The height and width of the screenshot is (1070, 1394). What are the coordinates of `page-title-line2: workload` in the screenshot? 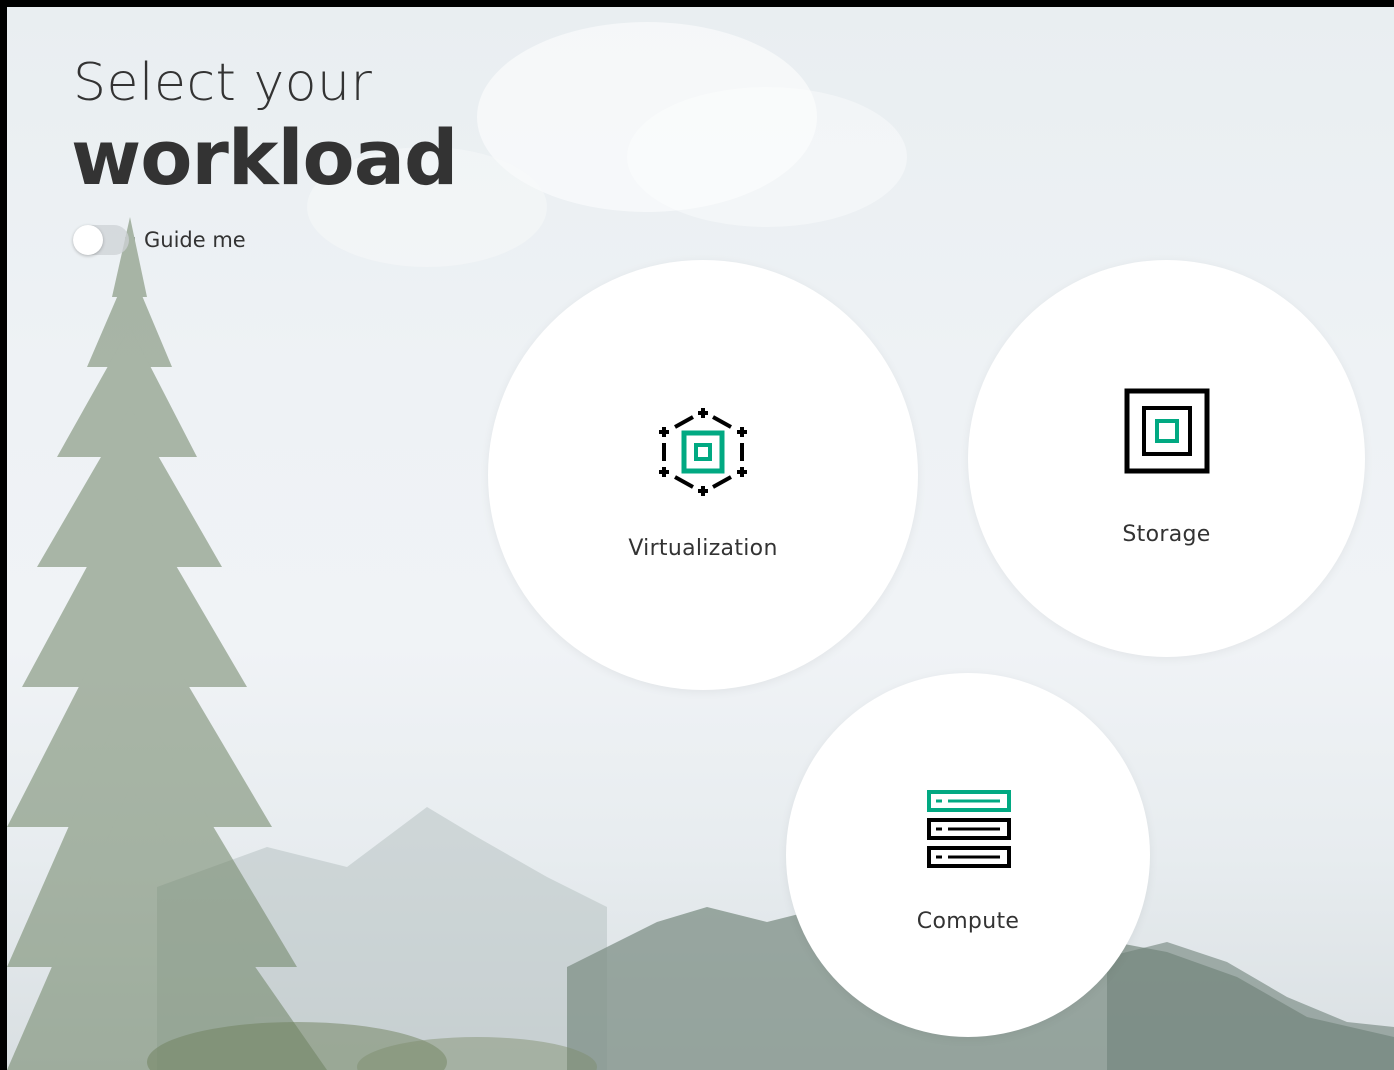 It's located at (264, 157).